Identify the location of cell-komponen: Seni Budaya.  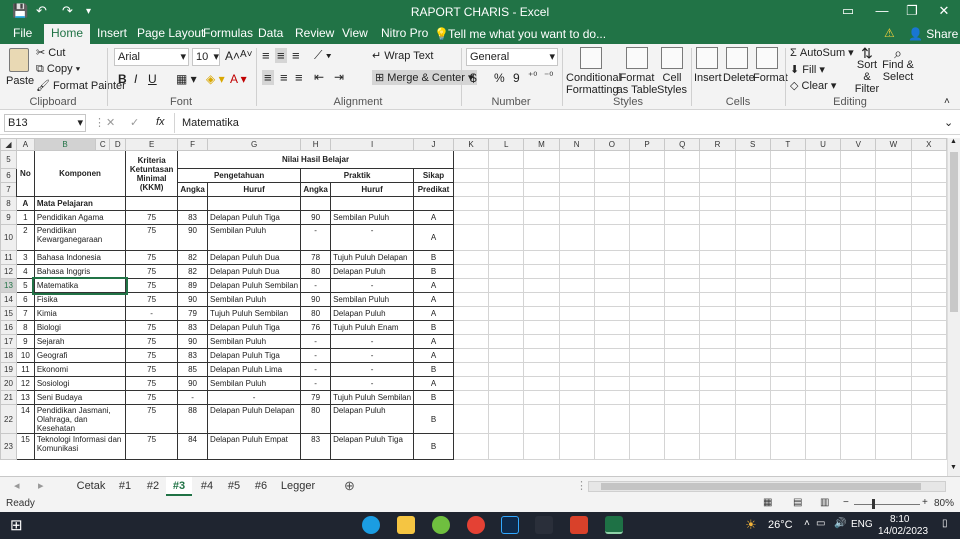
(80, 397).